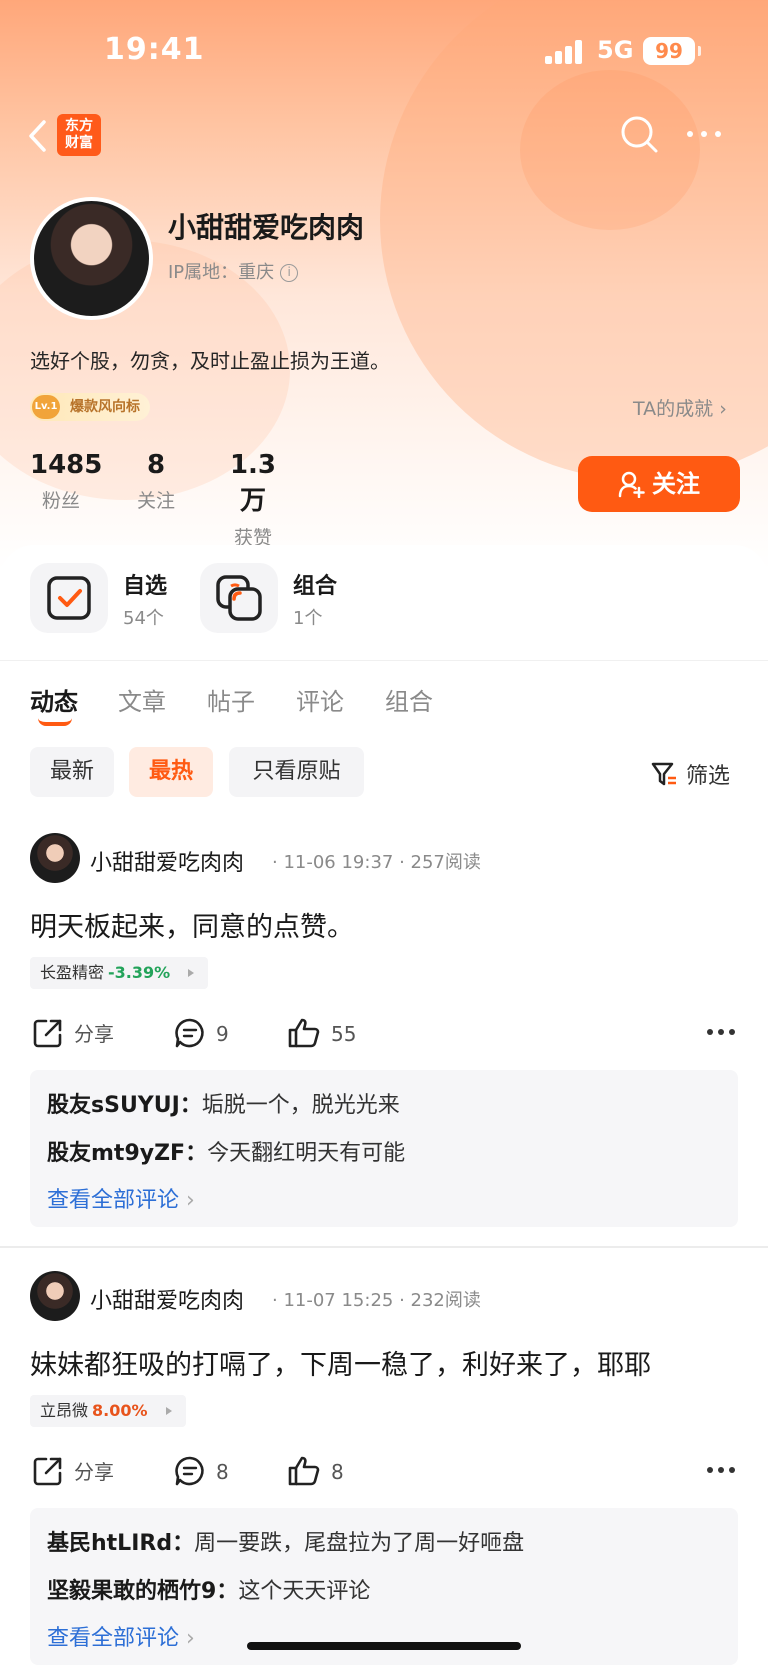 The width and height of the screenshot is (768, 1665). Describe the element at coordinates (445, 862) in the screenshot. I see `post-reads: 257阅读` at that location.